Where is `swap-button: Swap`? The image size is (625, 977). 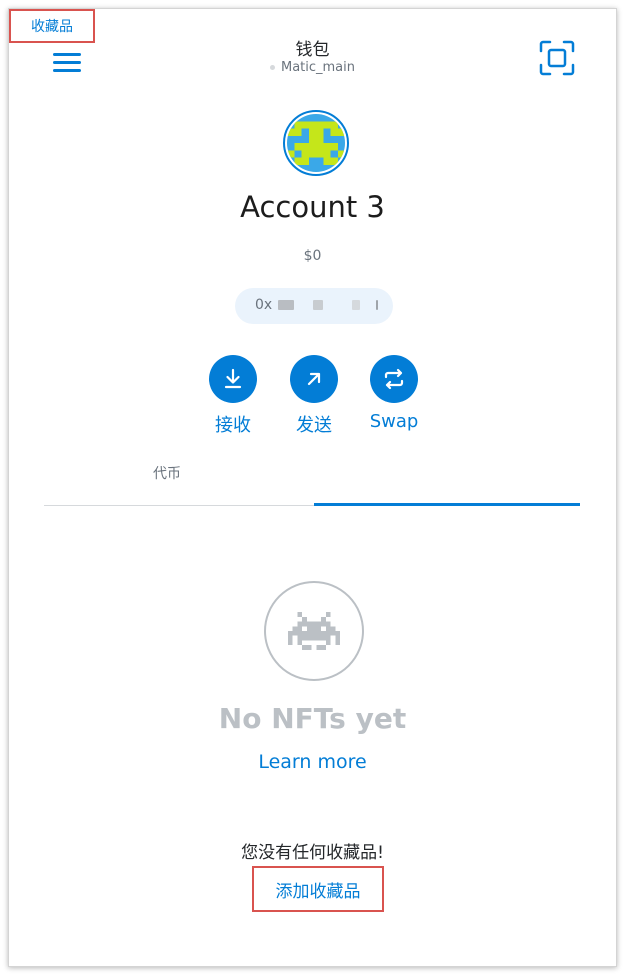
swap-button: Swap is located at coordinates (394, 393).